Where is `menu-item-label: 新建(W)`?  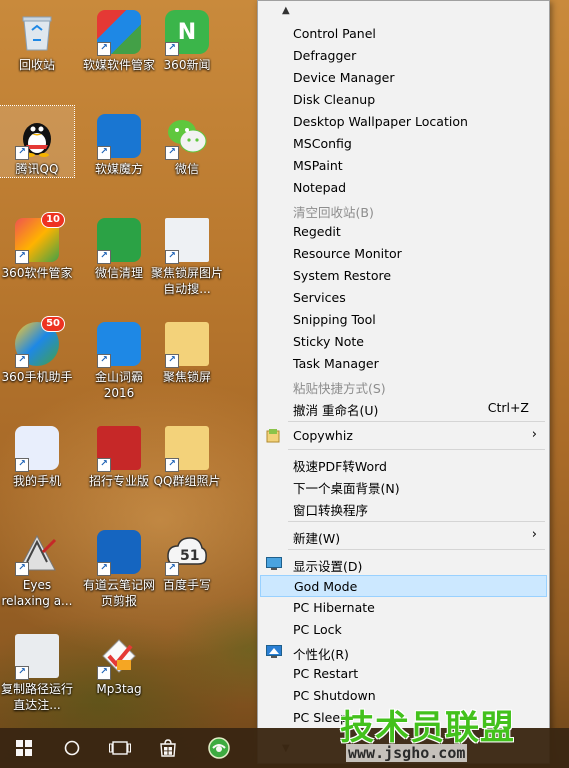 menu-item-label: 新建(W) is located at coordinates (317, 538).